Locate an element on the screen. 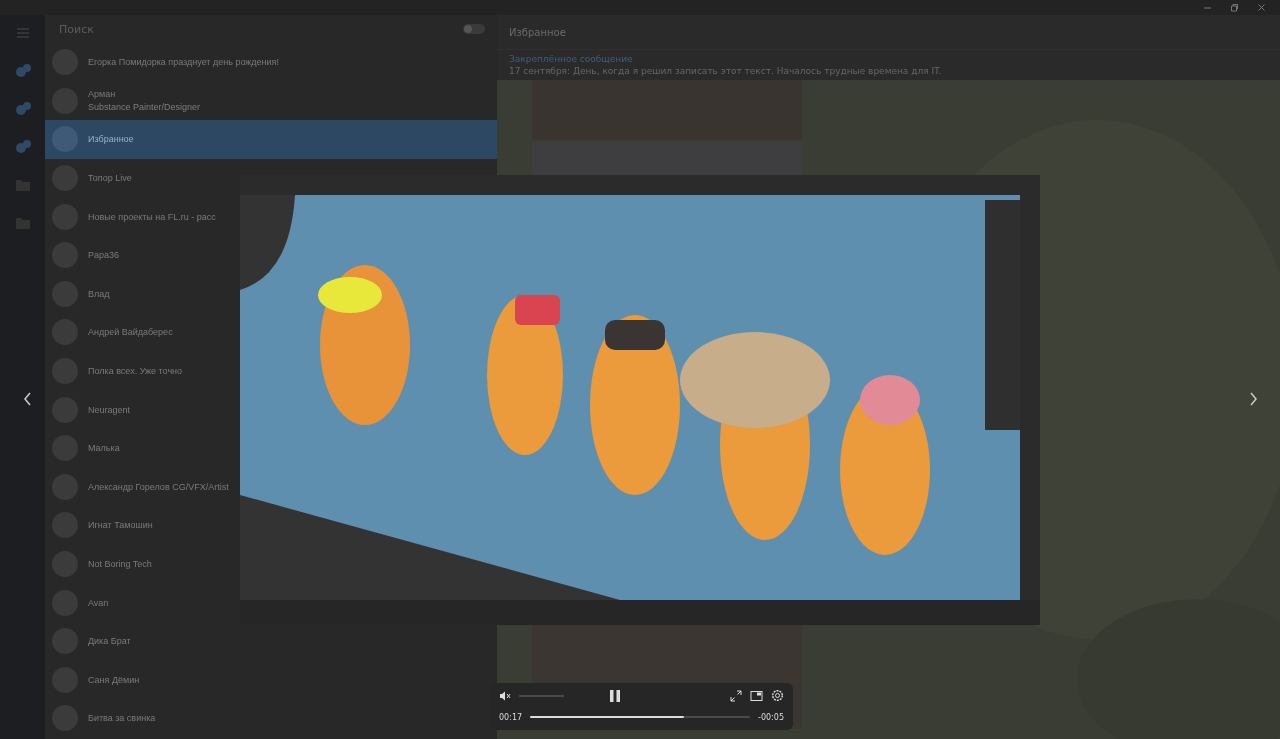  chat-name: Новые проекты на FL.ru - расс is located at coordinates (152, 216).